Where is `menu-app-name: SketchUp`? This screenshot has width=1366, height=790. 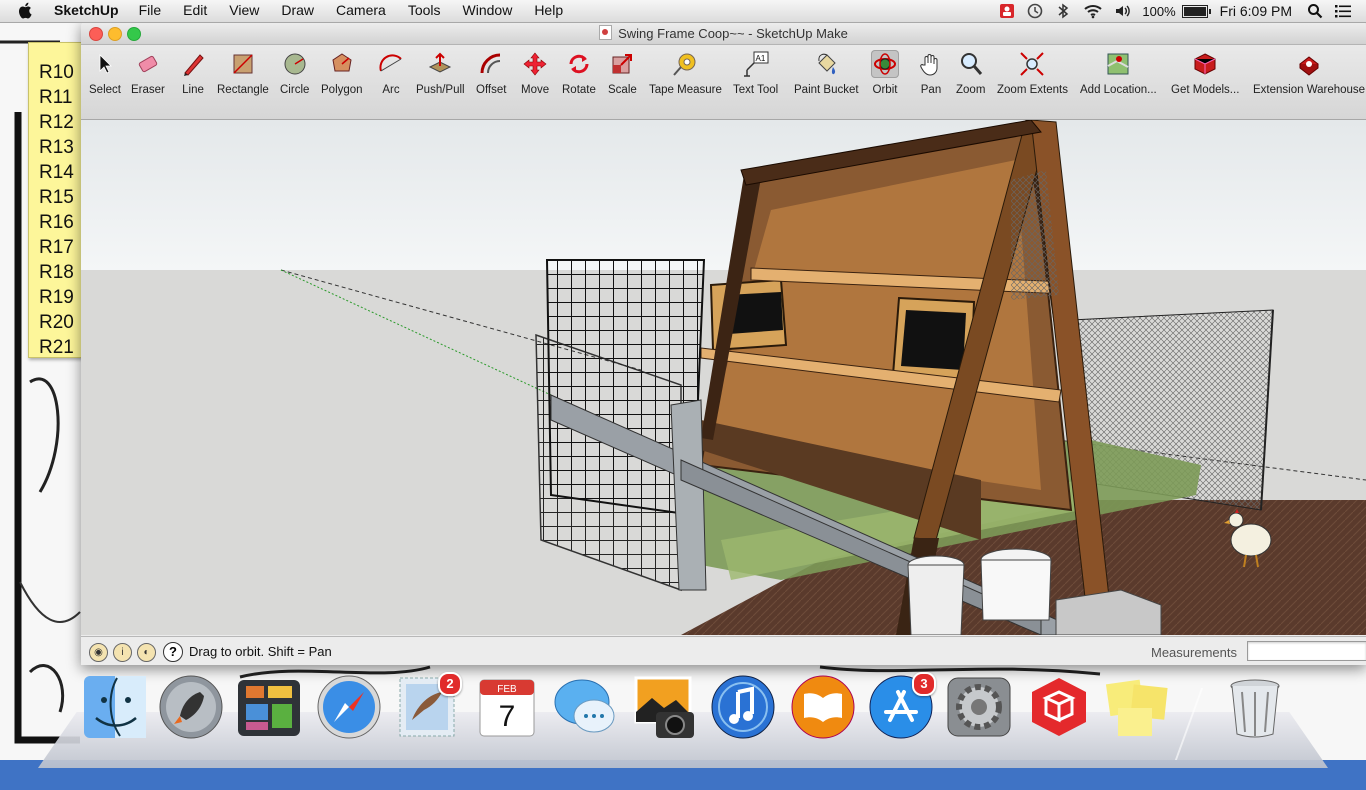 menu-app-name: SketchUp is located at coordinates (86, 10).